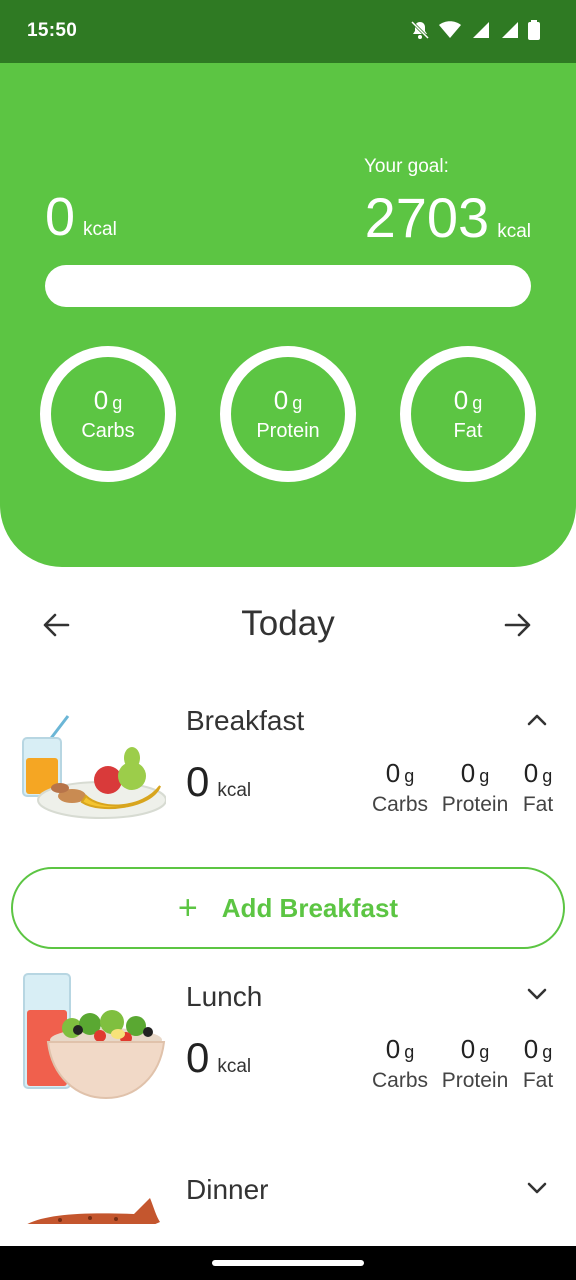 The height and width of the screenshot is (1280, 576). Describe the element at coordinates (281, 400) in the screenshot. I see `protein-value: 0` at that location.